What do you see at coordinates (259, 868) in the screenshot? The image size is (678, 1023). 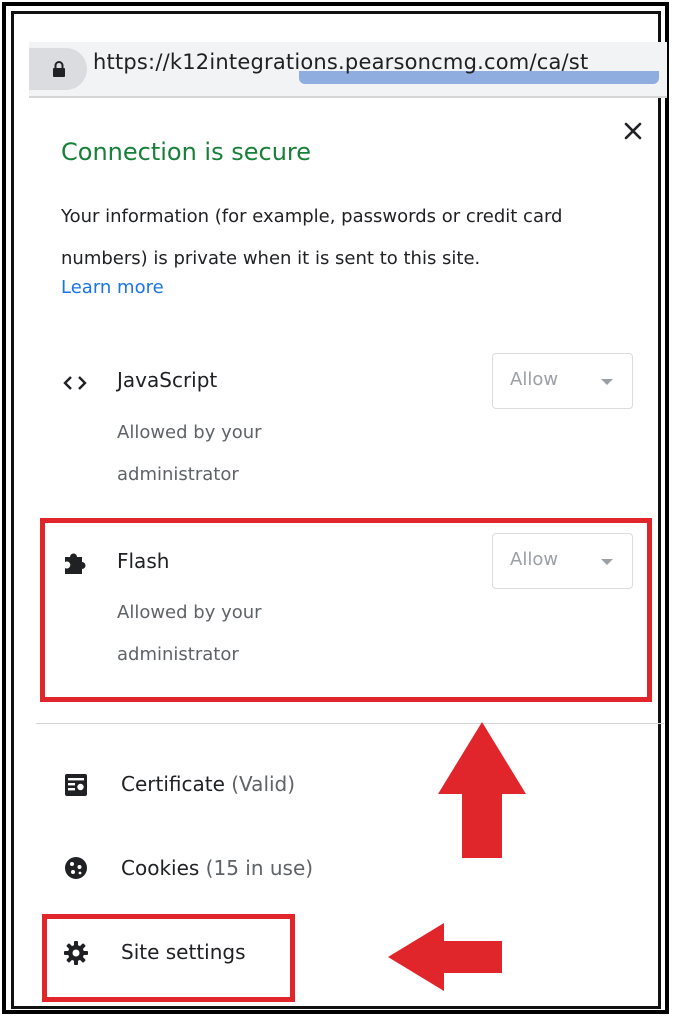 I see `cookies-status: (15 in use)` at bounding box center [259, 868].